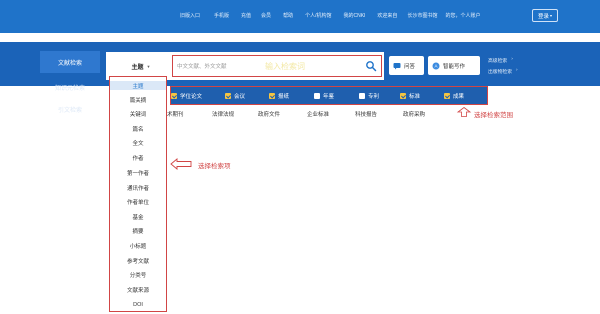  I want to click on dropdown-item: 文献来源, so click(138, 289).